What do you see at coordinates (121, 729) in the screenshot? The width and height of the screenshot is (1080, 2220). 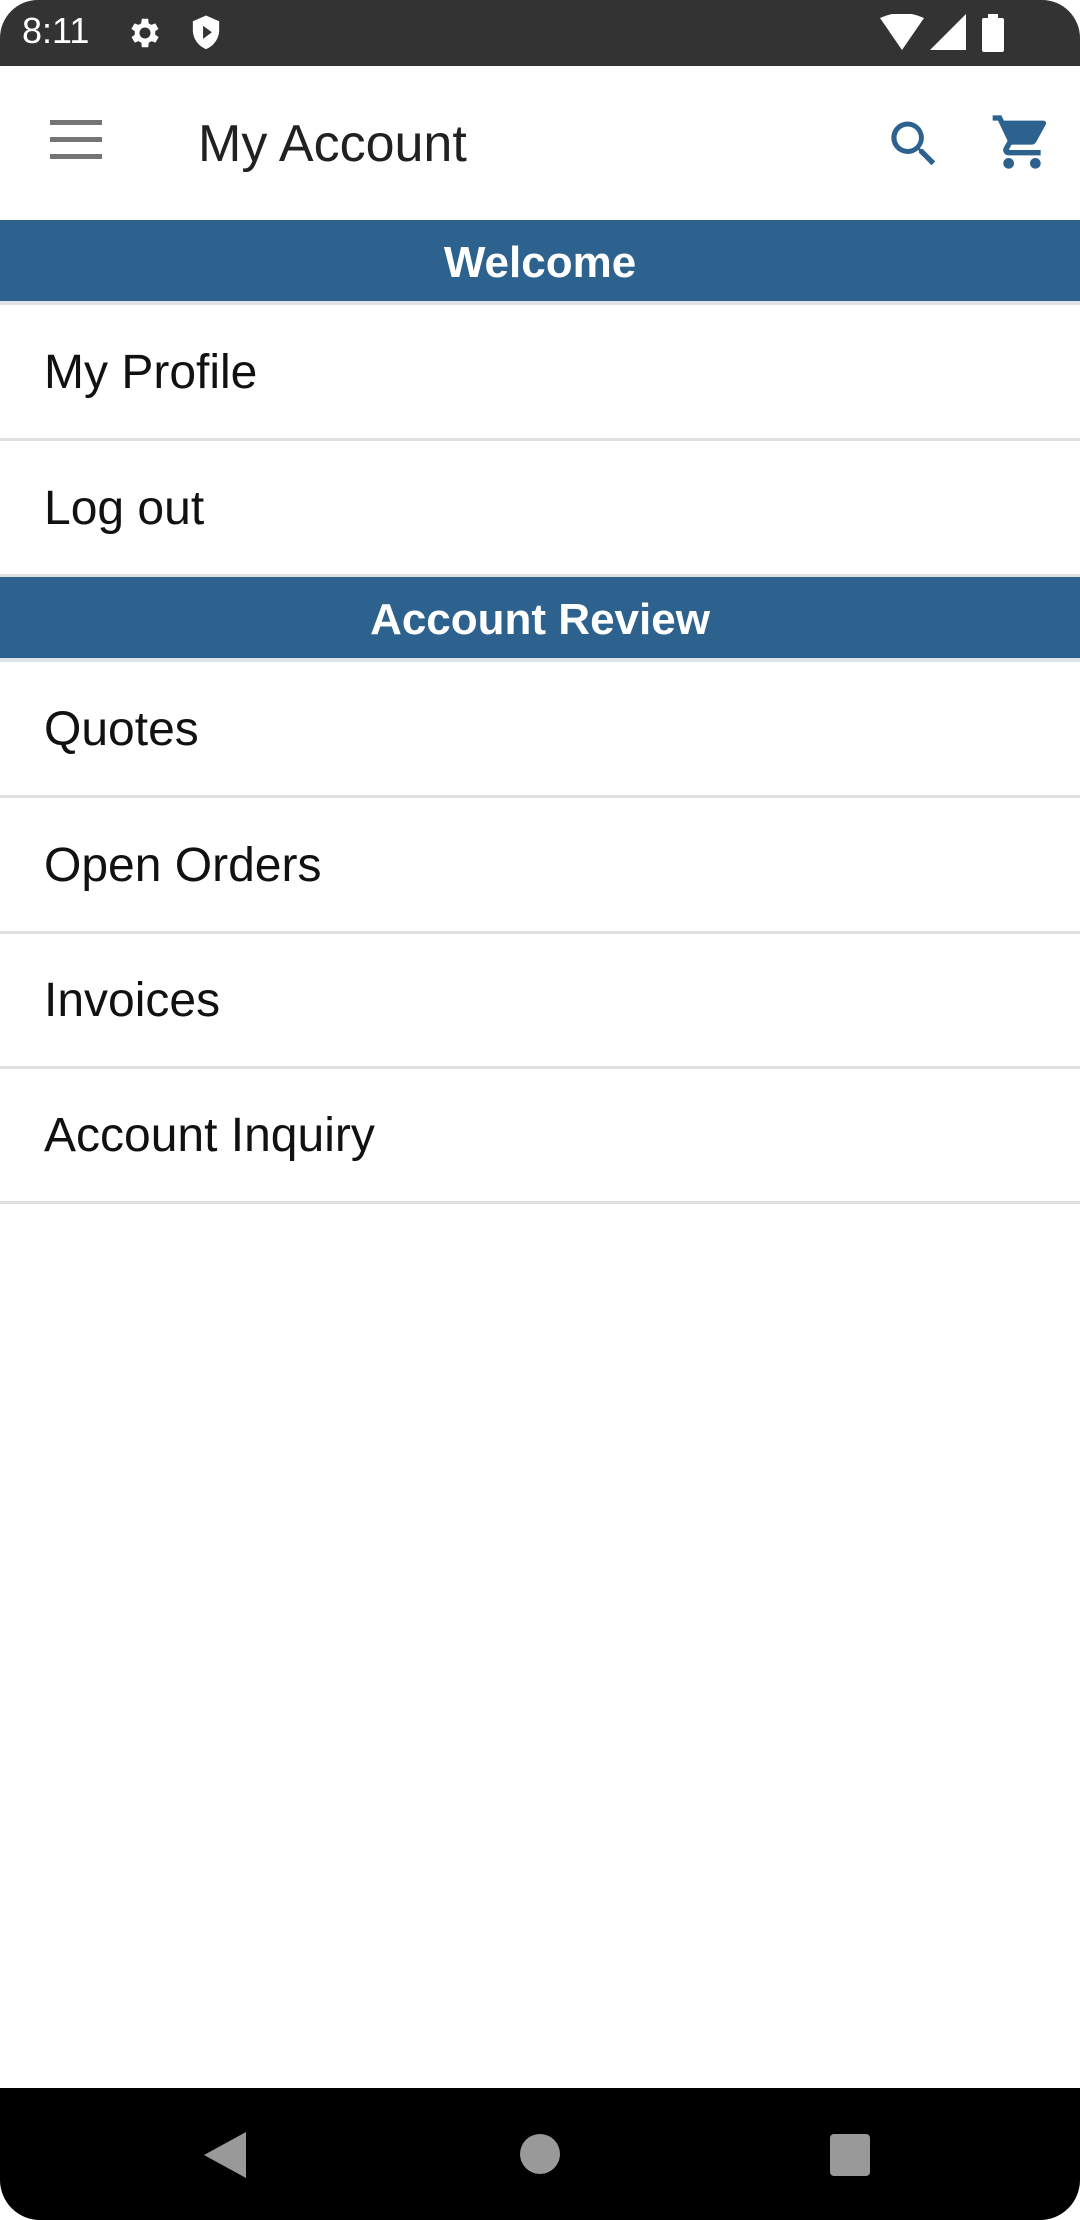 I see `menu-item-label: Quotes` at bounding box center [121, 729].